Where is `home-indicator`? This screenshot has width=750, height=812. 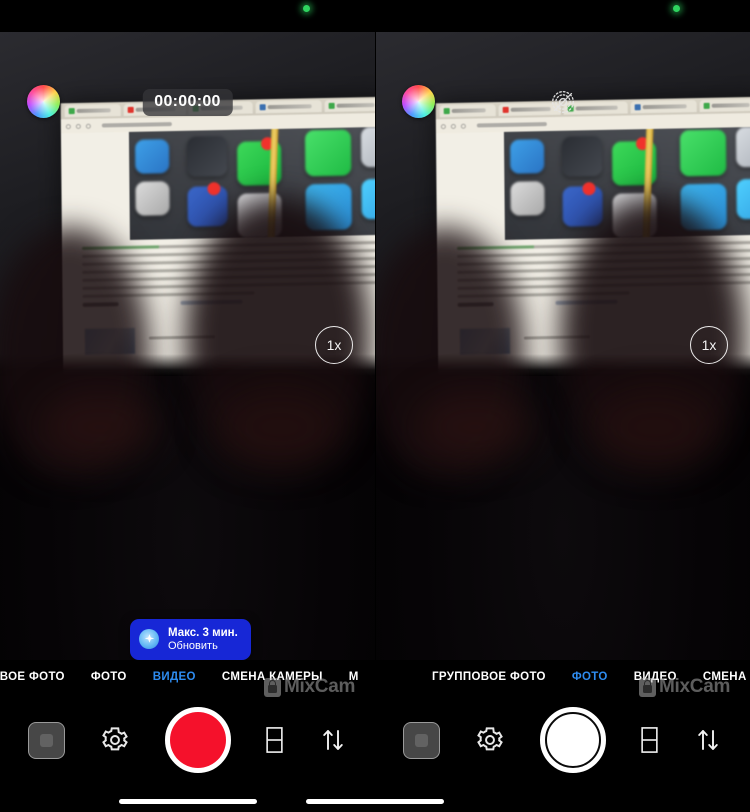
home-indicator is located at coordinates (375, 801).